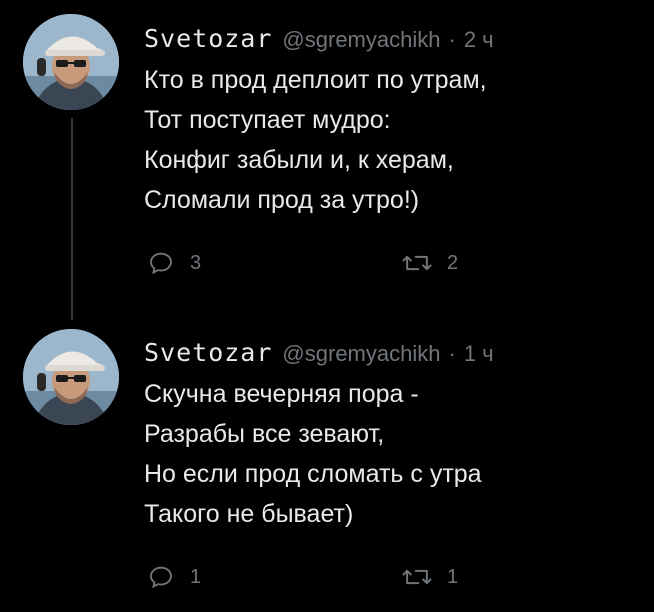  Describe the element at coordinates (196, 262) in the screenshot. I see `reply-count: 3` at that location.